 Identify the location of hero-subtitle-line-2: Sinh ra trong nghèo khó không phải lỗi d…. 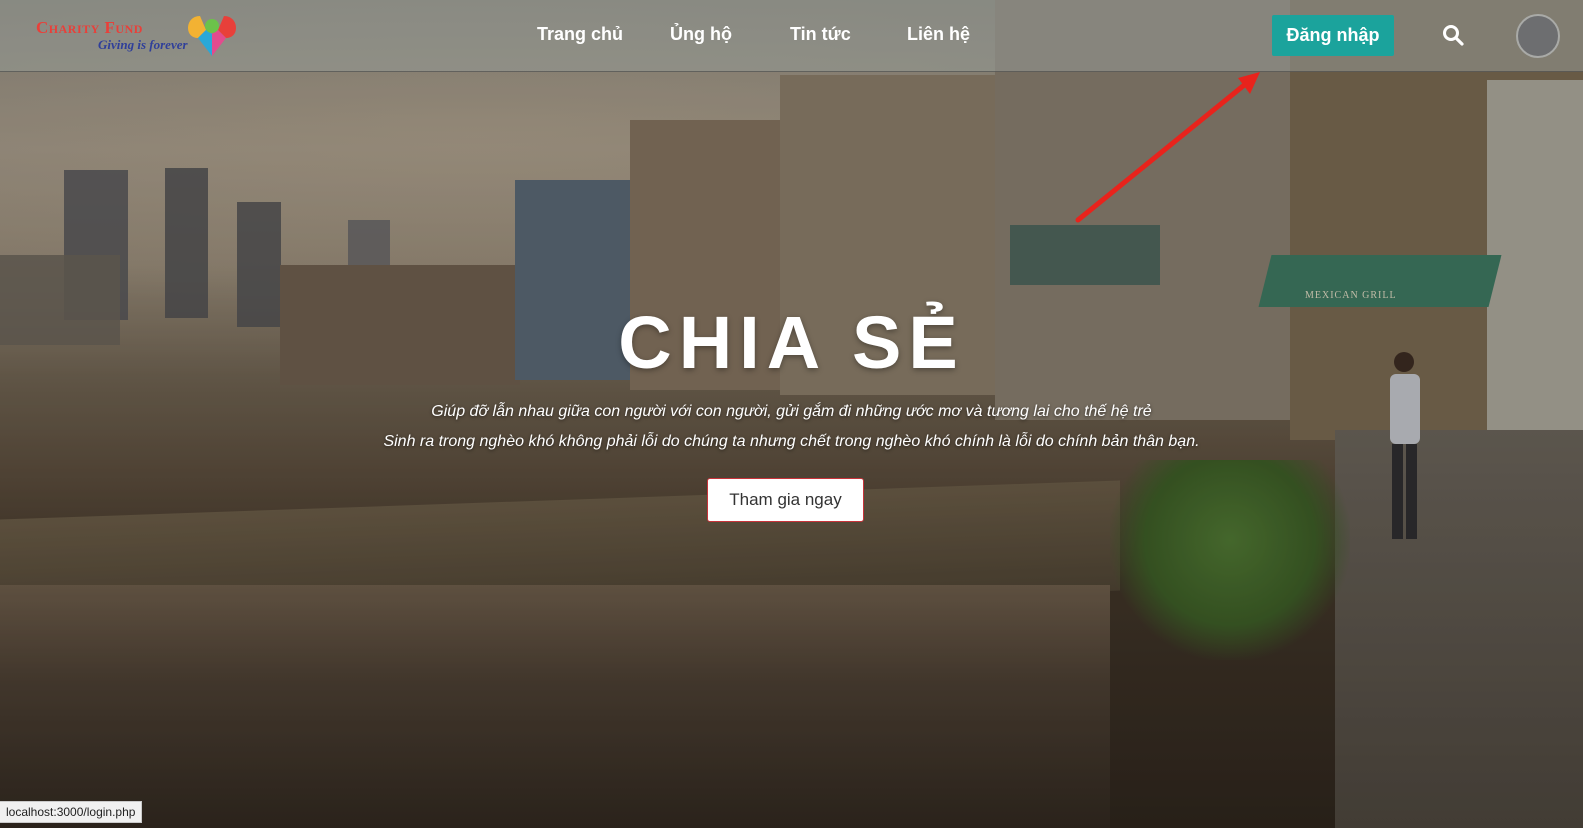
(791, 441).